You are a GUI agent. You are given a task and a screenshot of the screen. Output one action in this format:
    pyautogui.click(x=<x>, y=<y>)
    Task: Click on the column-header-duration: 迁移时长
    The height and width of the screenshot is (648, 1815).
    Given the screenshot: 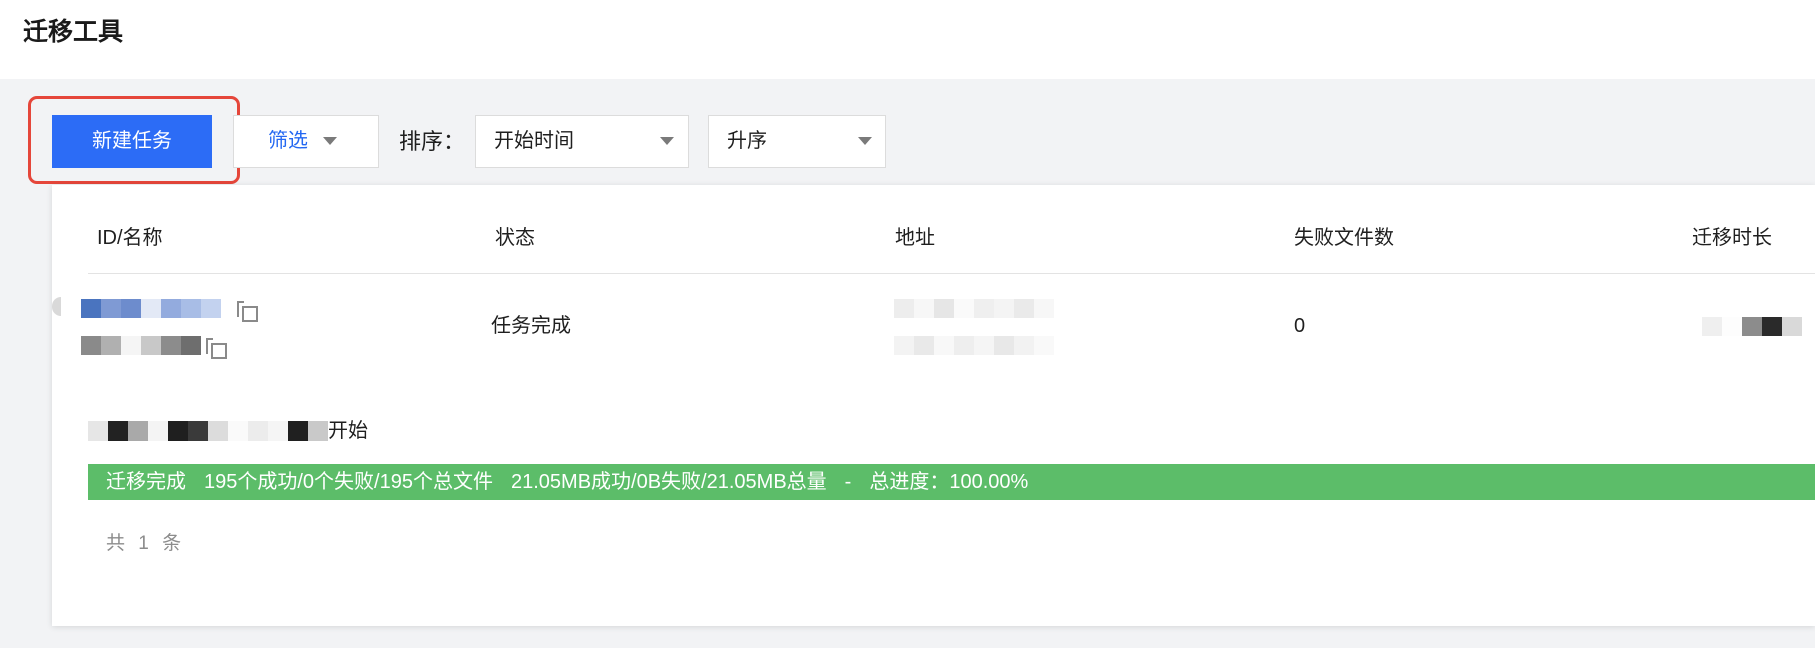 What is the action you would take?
    pyautogui.click(x=1732, y=238)
    